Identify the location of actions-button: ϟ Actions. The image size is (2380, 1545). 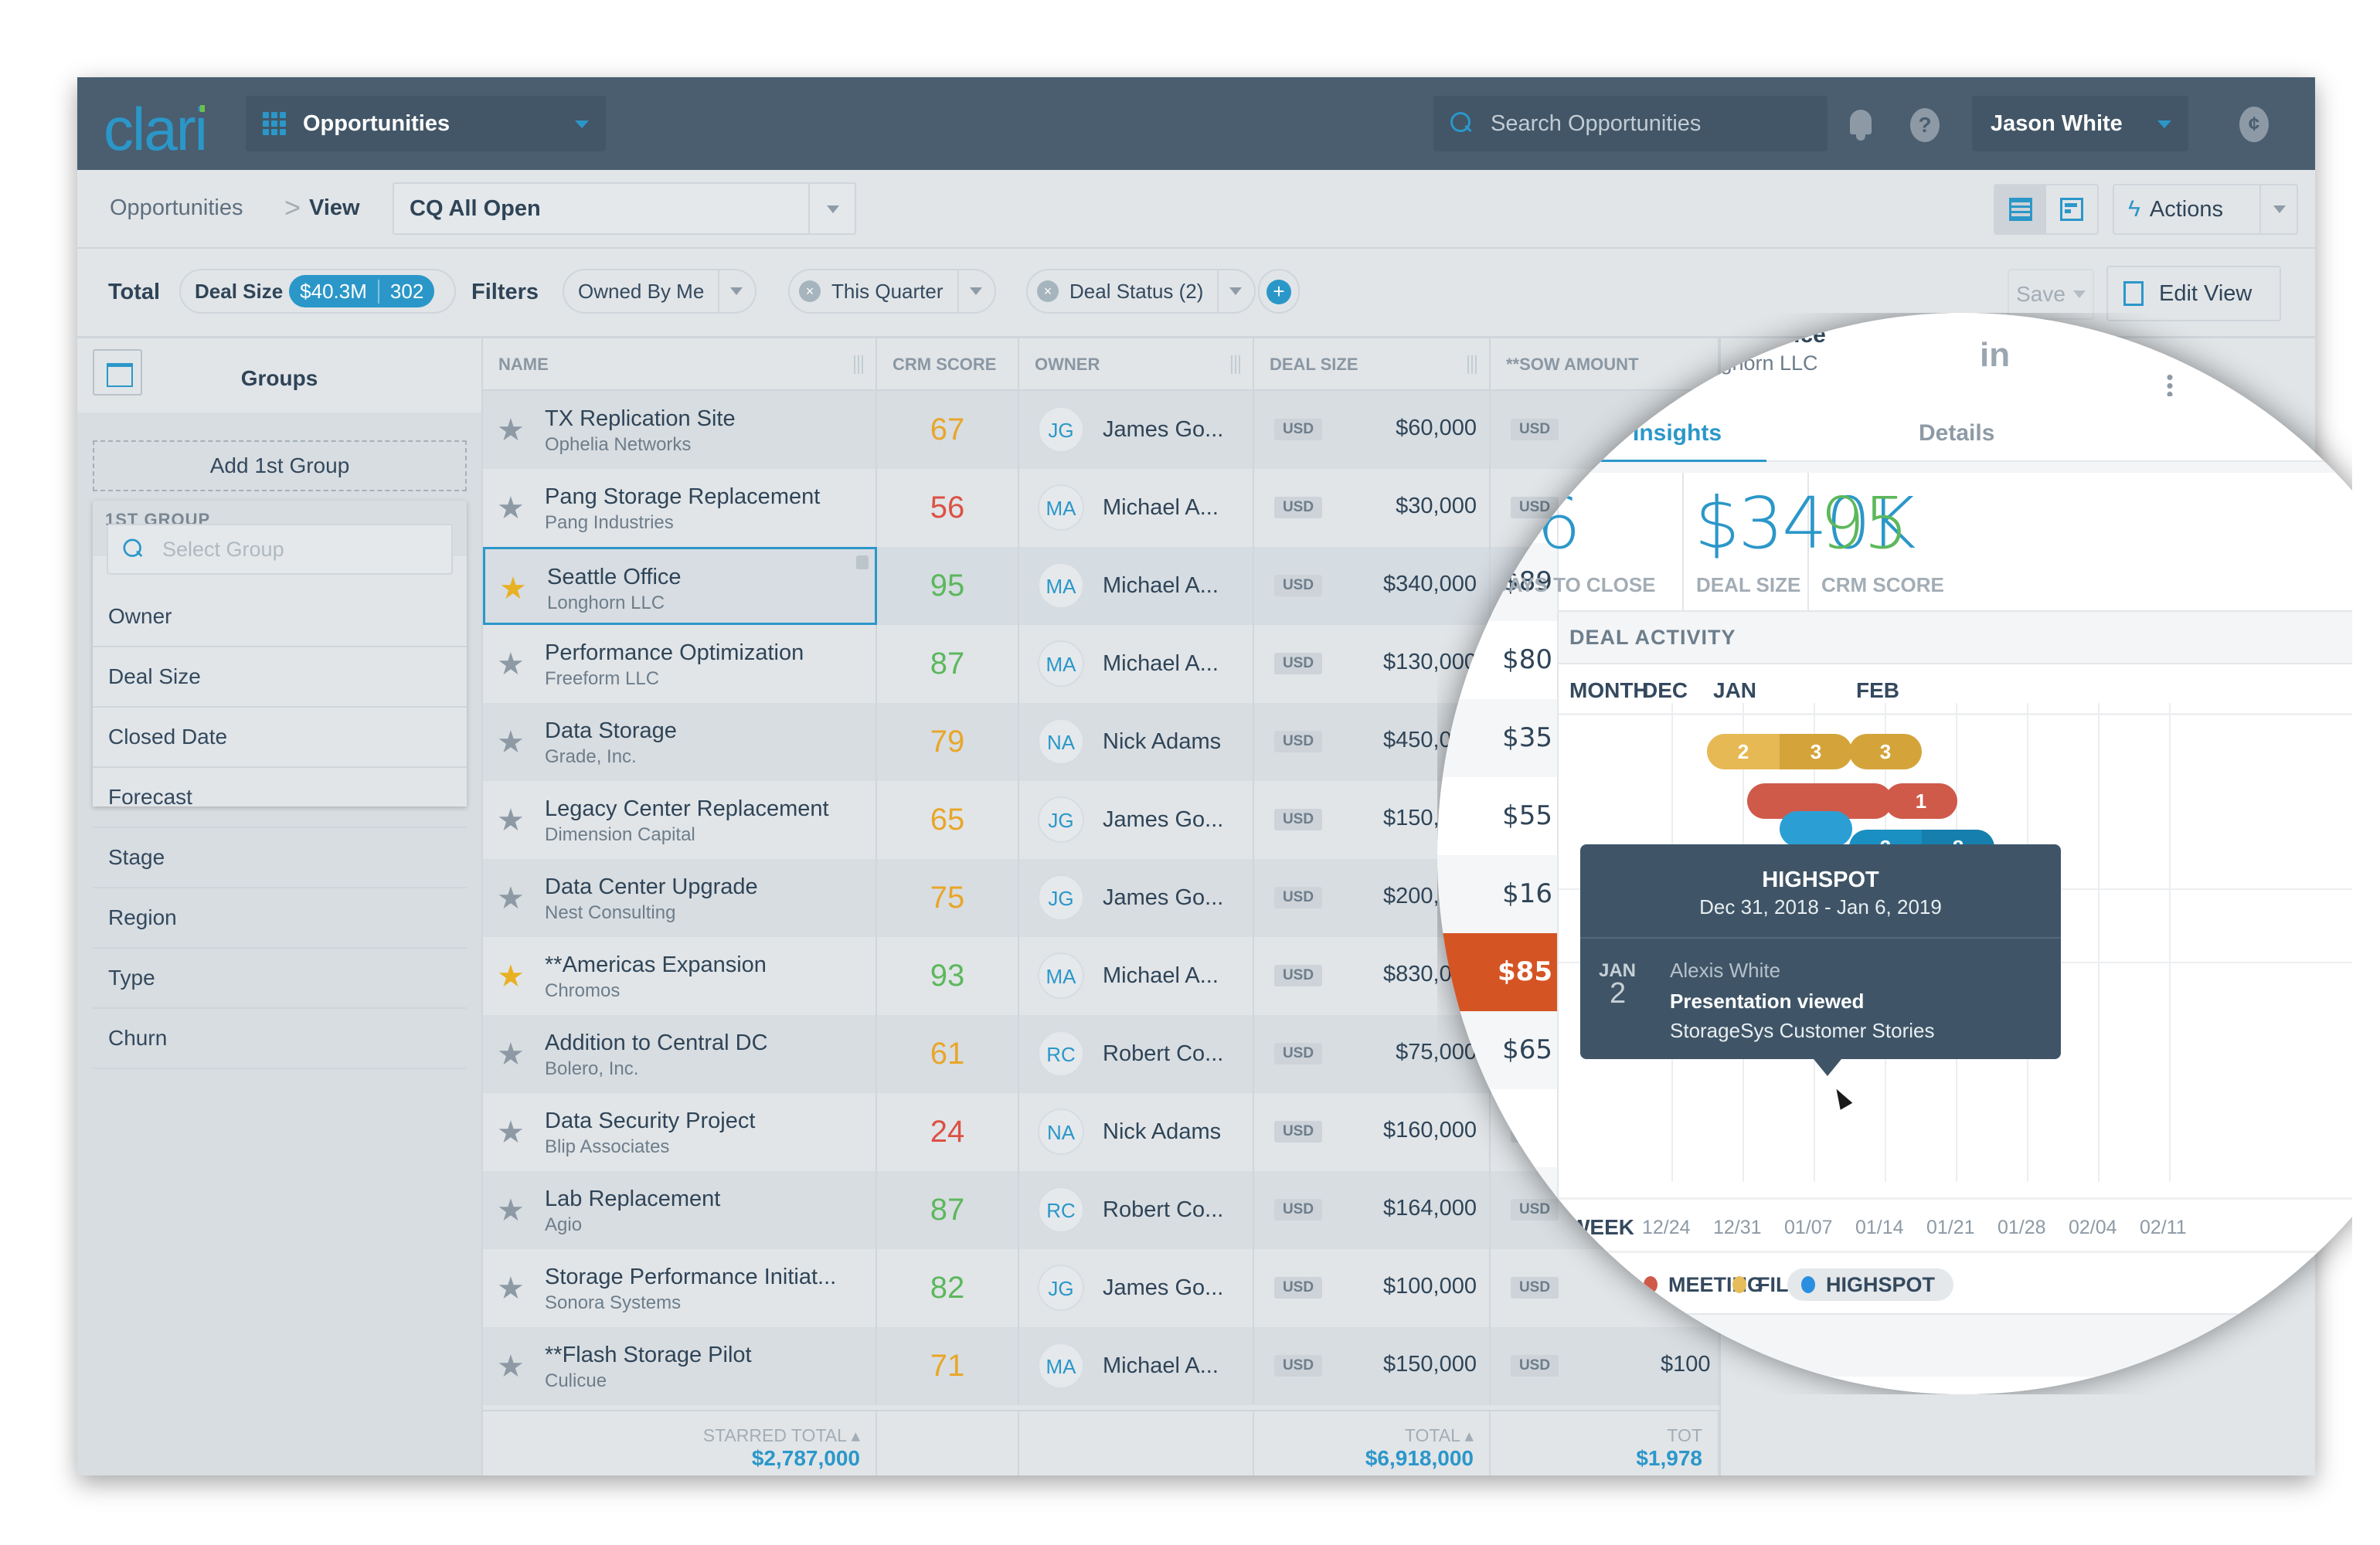
(2205, 209).